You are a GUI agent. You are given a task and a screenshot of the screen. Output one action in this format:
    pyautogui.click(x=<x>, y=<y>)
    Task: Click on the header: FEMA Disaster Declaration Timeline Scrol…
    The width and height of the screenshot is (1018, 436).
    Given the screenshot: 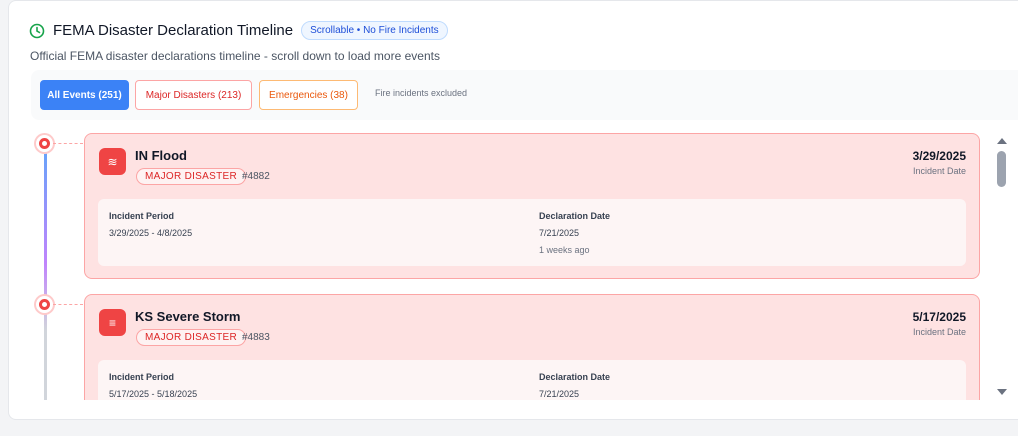 What is the action you would take?
    pyautogui.click(x=238, y=30)
    